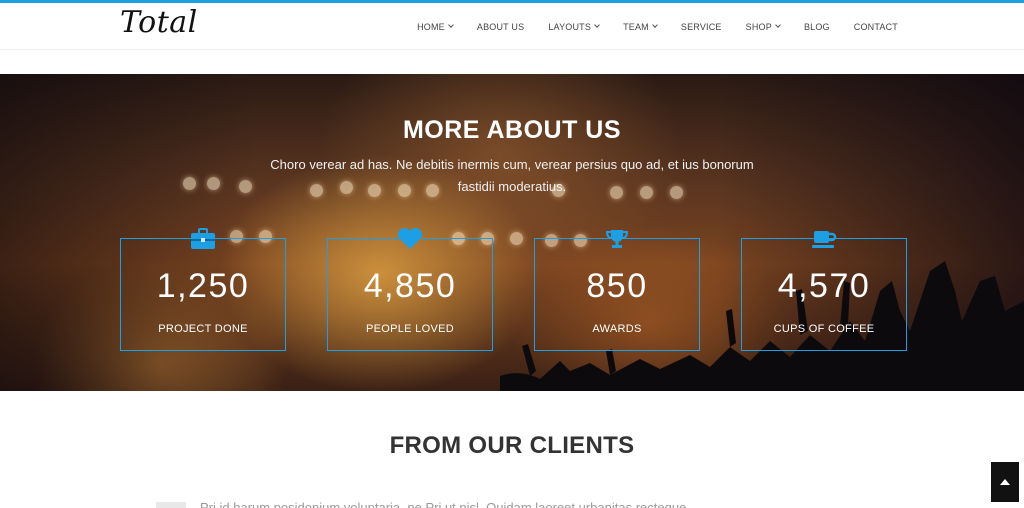 The height and width of the screenshot is (508, 1024). What do you see at coordinates (876, 27) in the screenshot?
I see `nav-item-contact: CONTACT` at bounding box center [876, 27].